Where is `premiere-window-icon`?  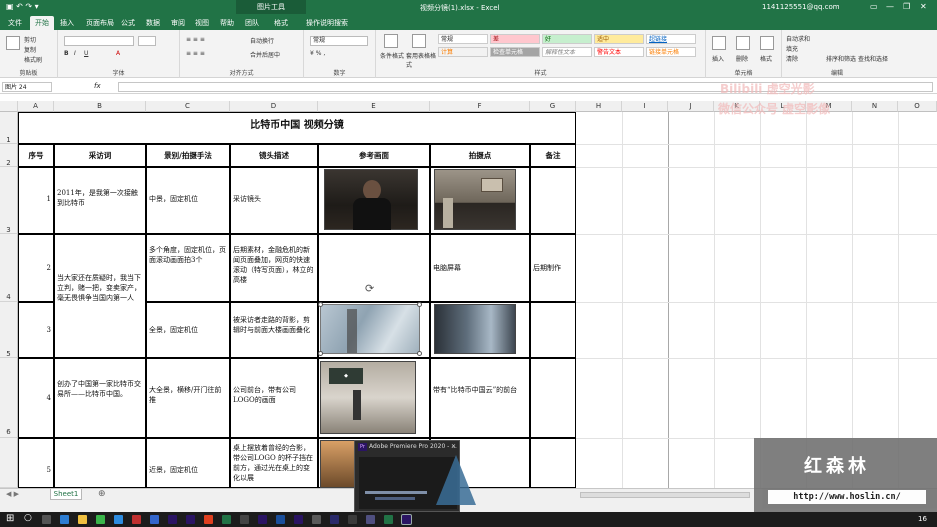 premiere-window-icon is located at coordinates (406, 519).